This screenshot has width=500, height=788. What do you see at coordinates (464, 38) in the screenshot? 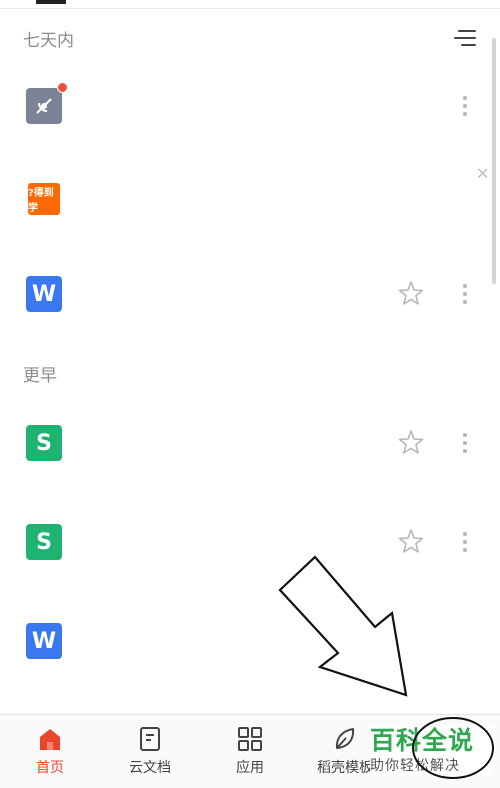
I see `sort-menu-icon` at bounding box center [464, 38].